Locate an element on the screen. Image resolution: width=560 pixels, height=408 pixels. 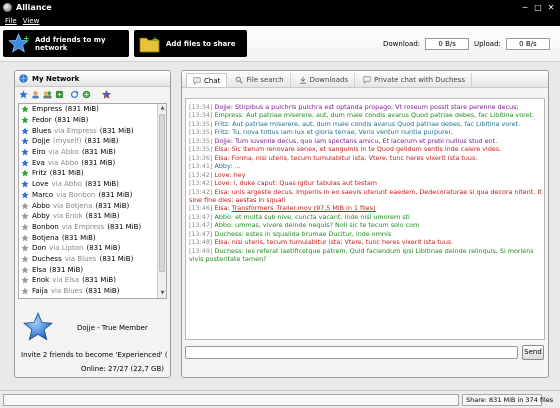
settings-icon is located at coordinates (59, 94).